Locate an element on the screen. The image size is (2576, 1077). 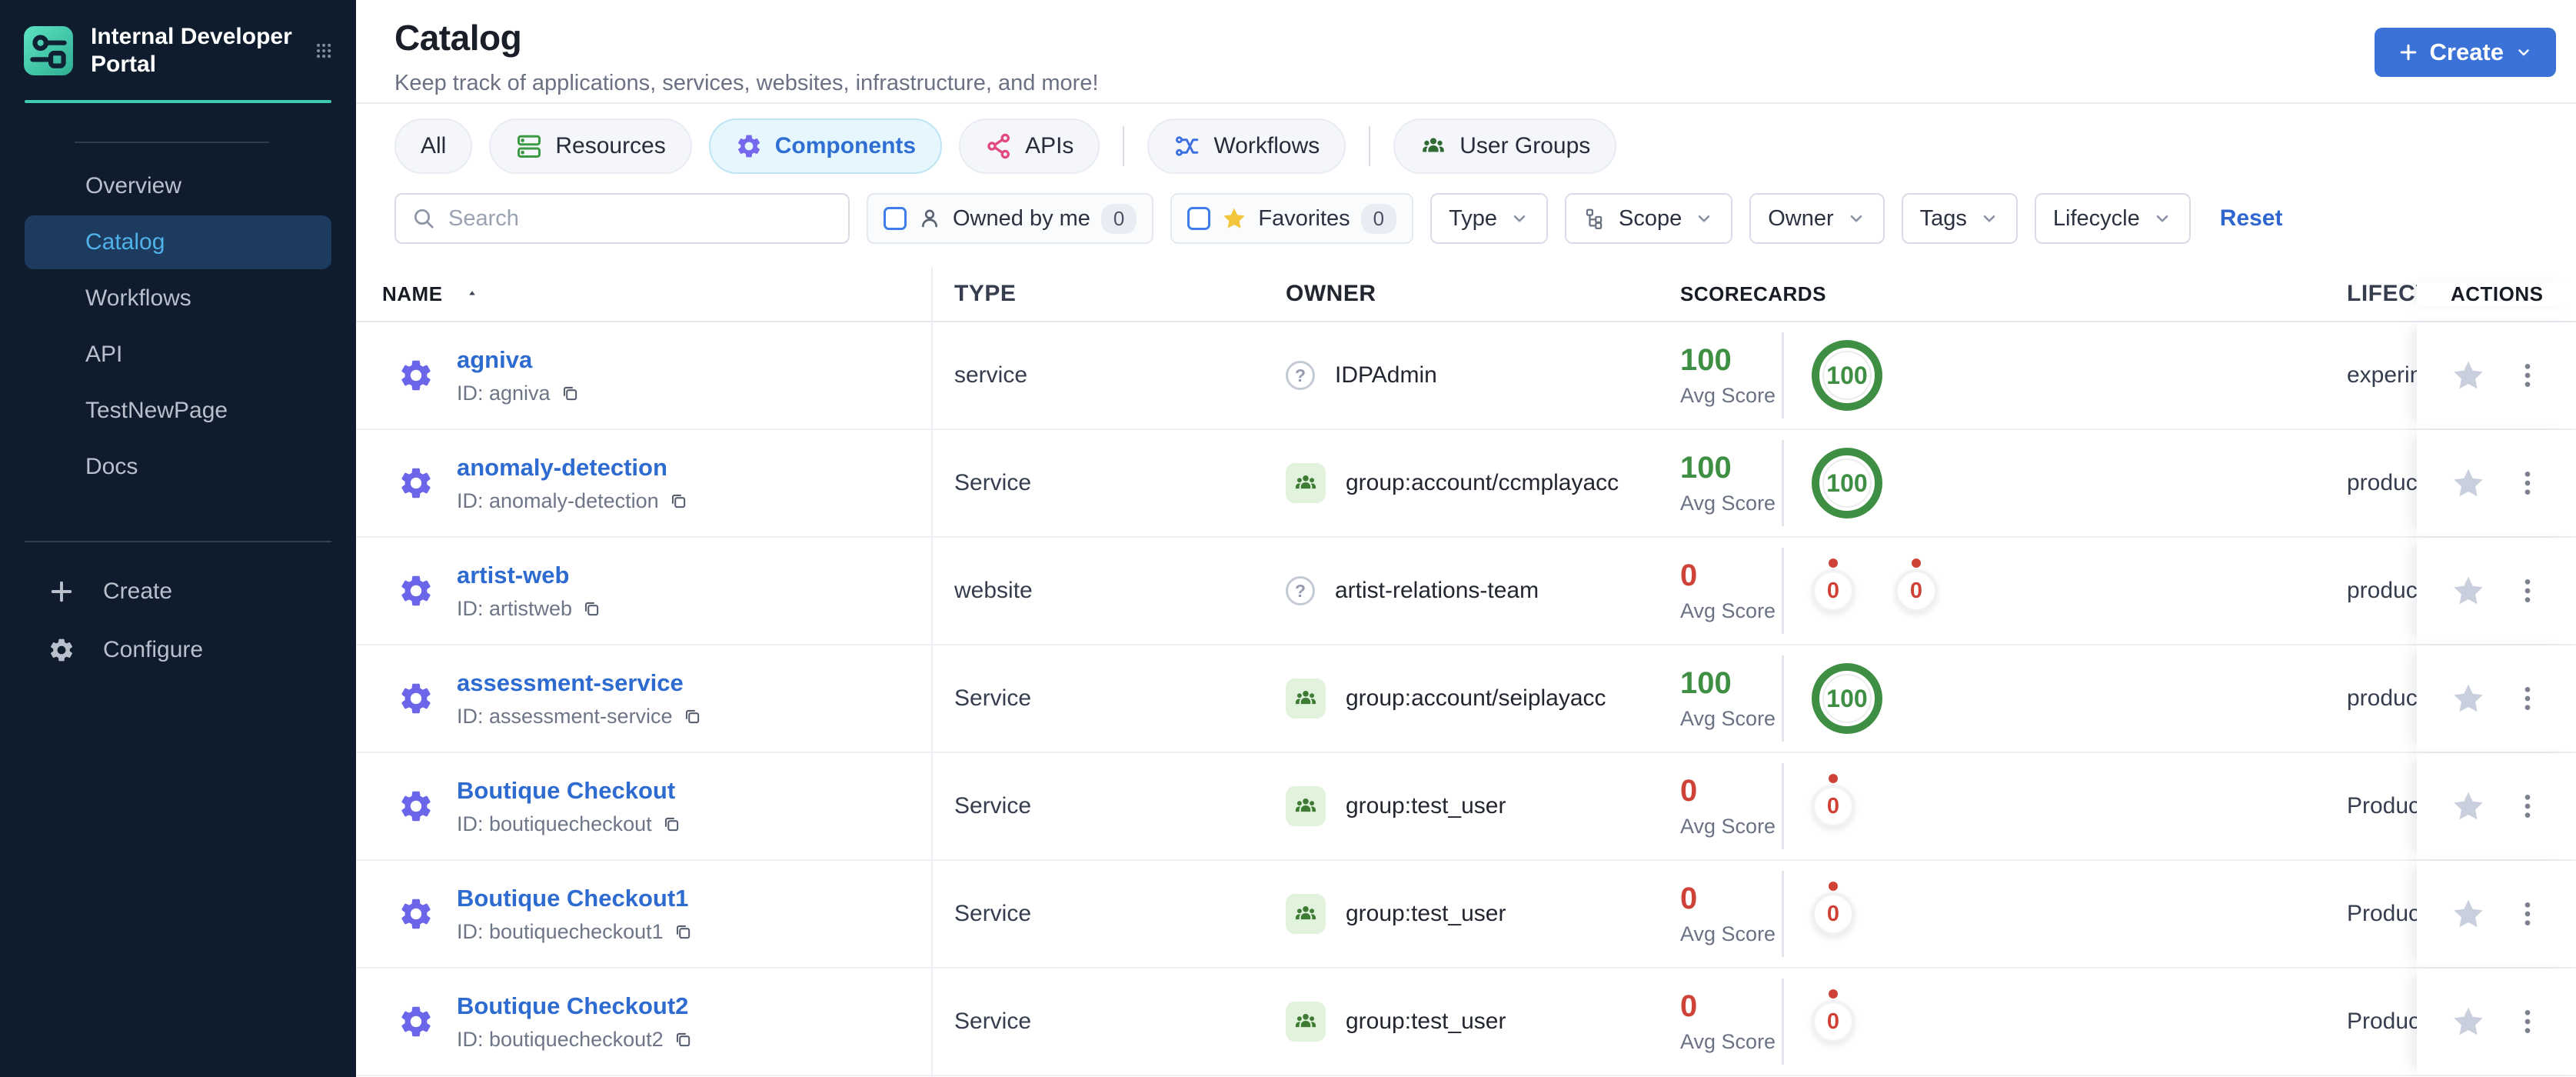
sidebar-create-button: Create is located at coordinates (178, 591).